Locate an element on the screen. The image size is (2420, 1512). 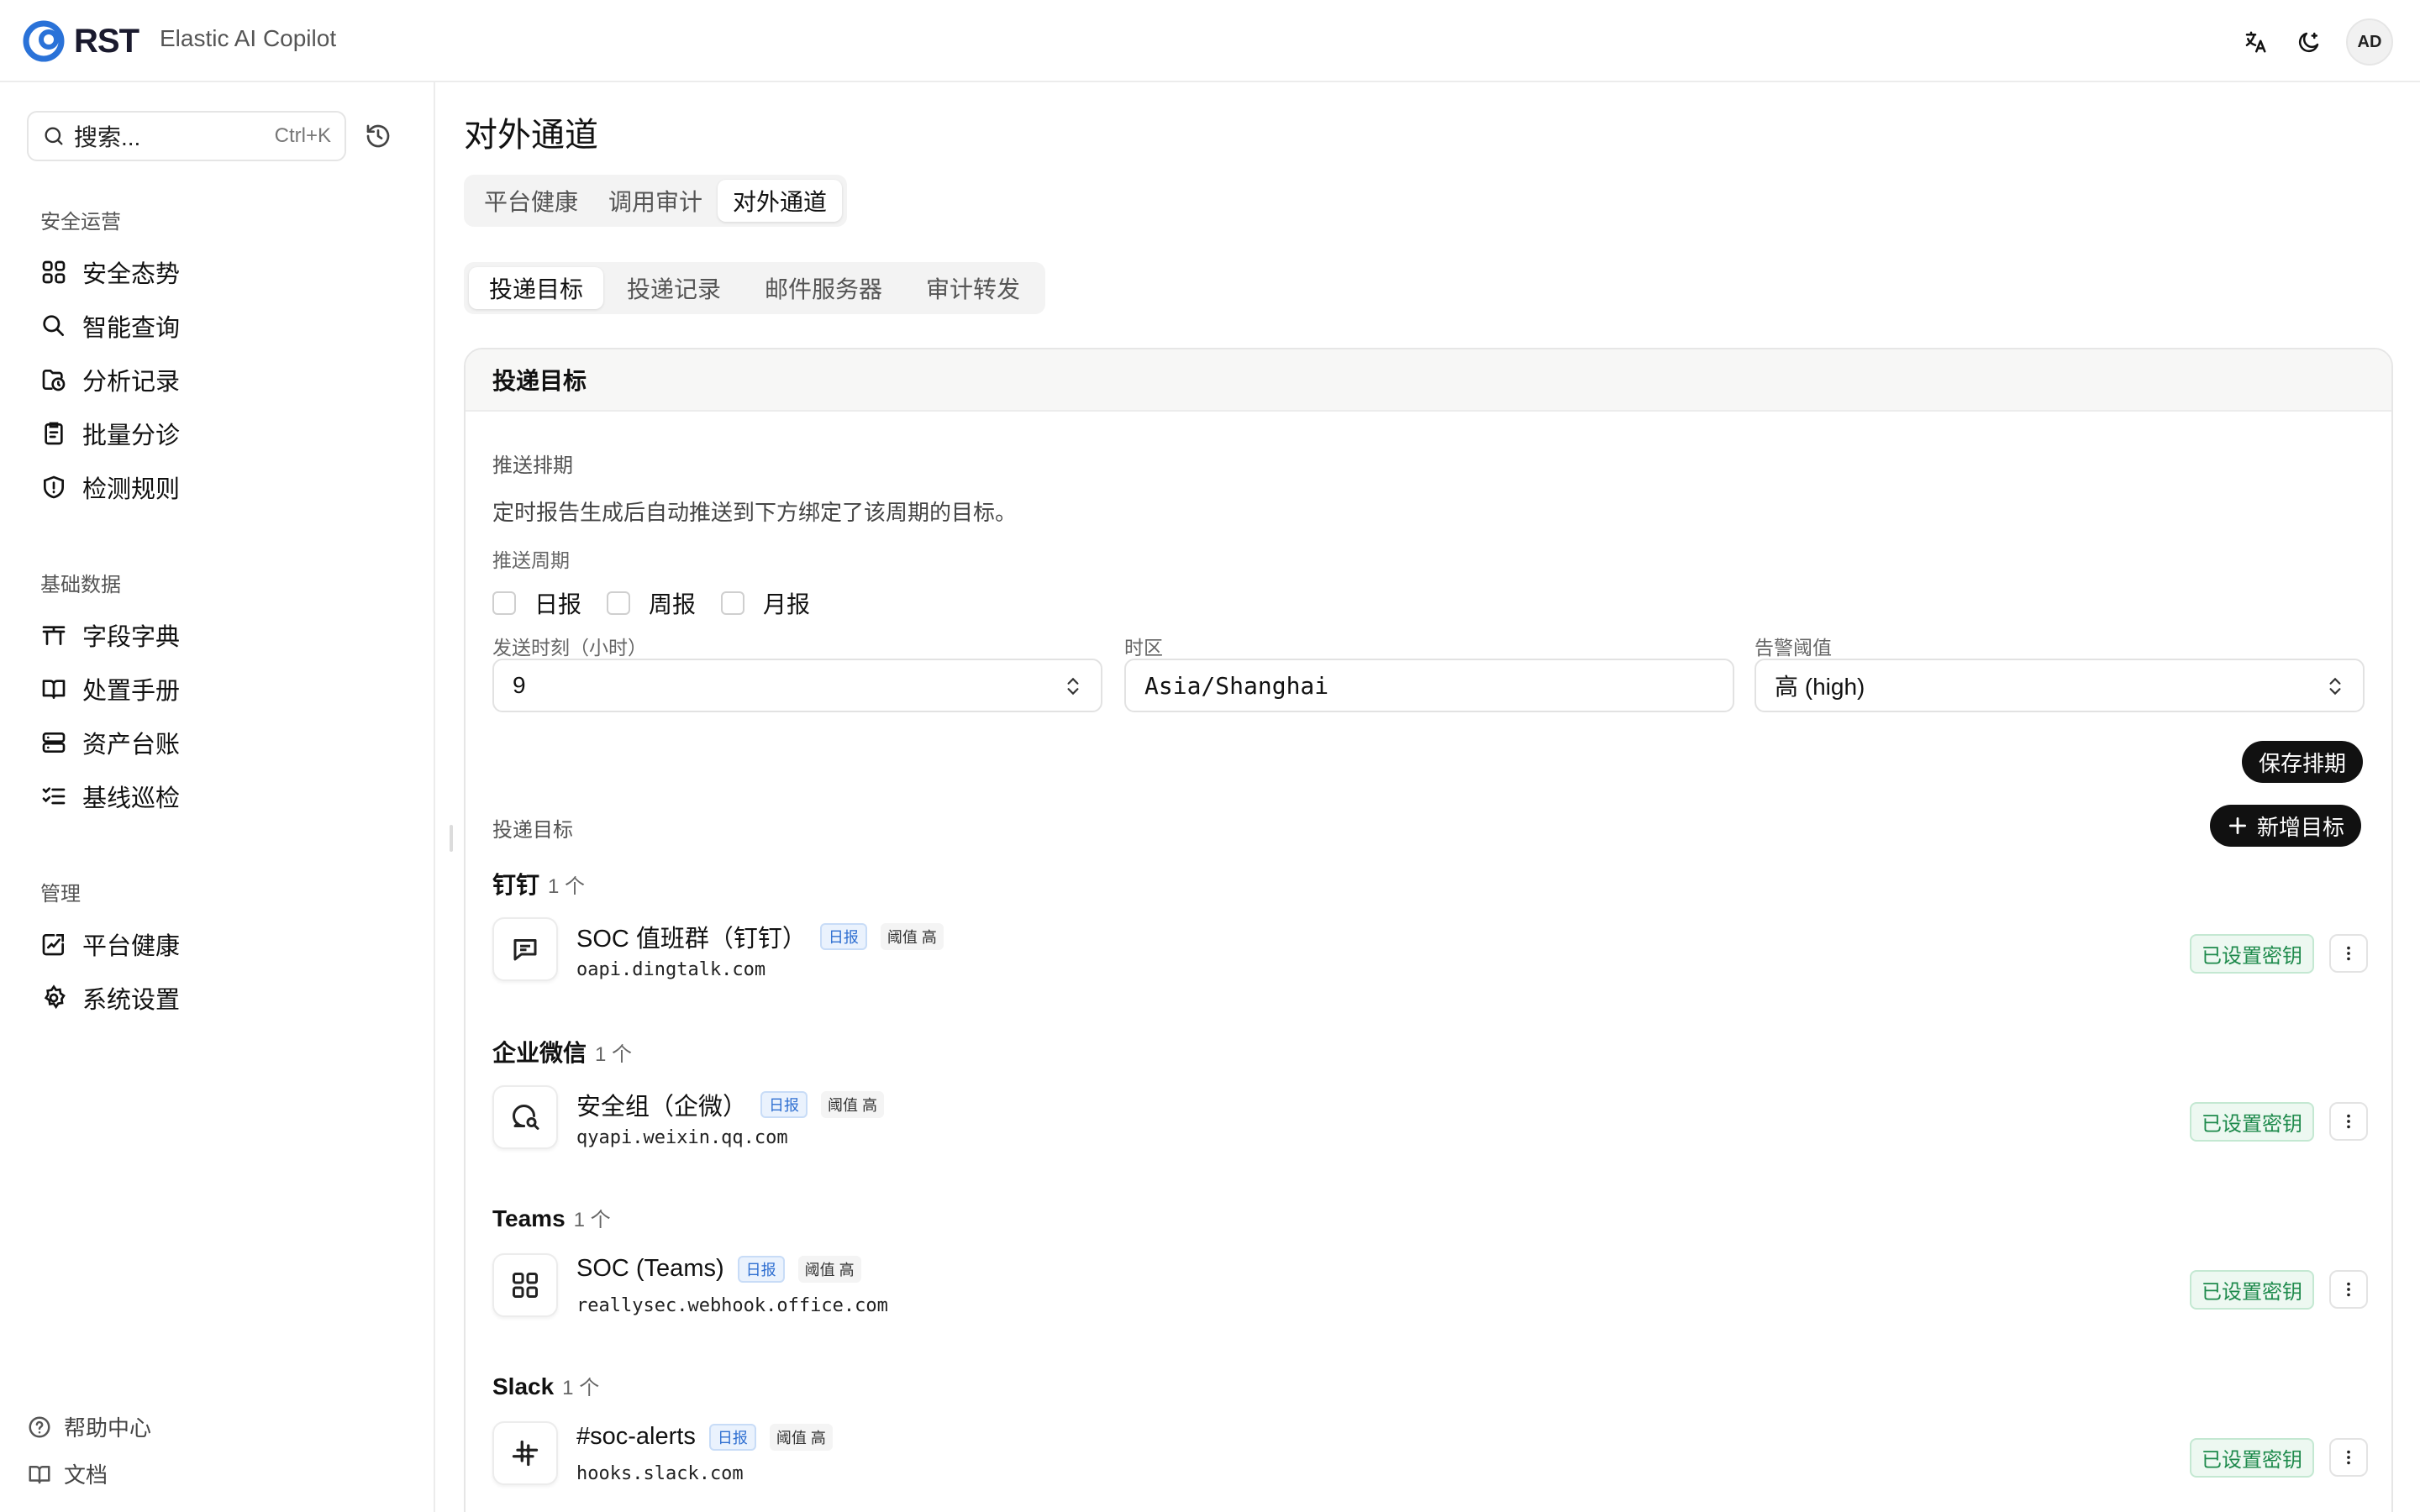
sidebar-item-playbook: 处置手册 is located at coordinates (110, 689).